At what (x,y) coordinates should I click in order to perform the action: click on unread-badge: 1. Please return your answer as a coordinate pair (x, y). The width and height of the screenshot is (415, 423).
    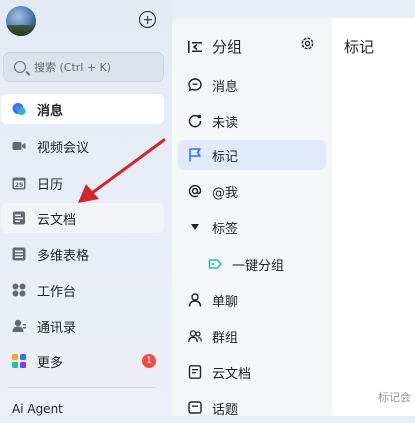
    Looking at the image, I should click on (149, 361).